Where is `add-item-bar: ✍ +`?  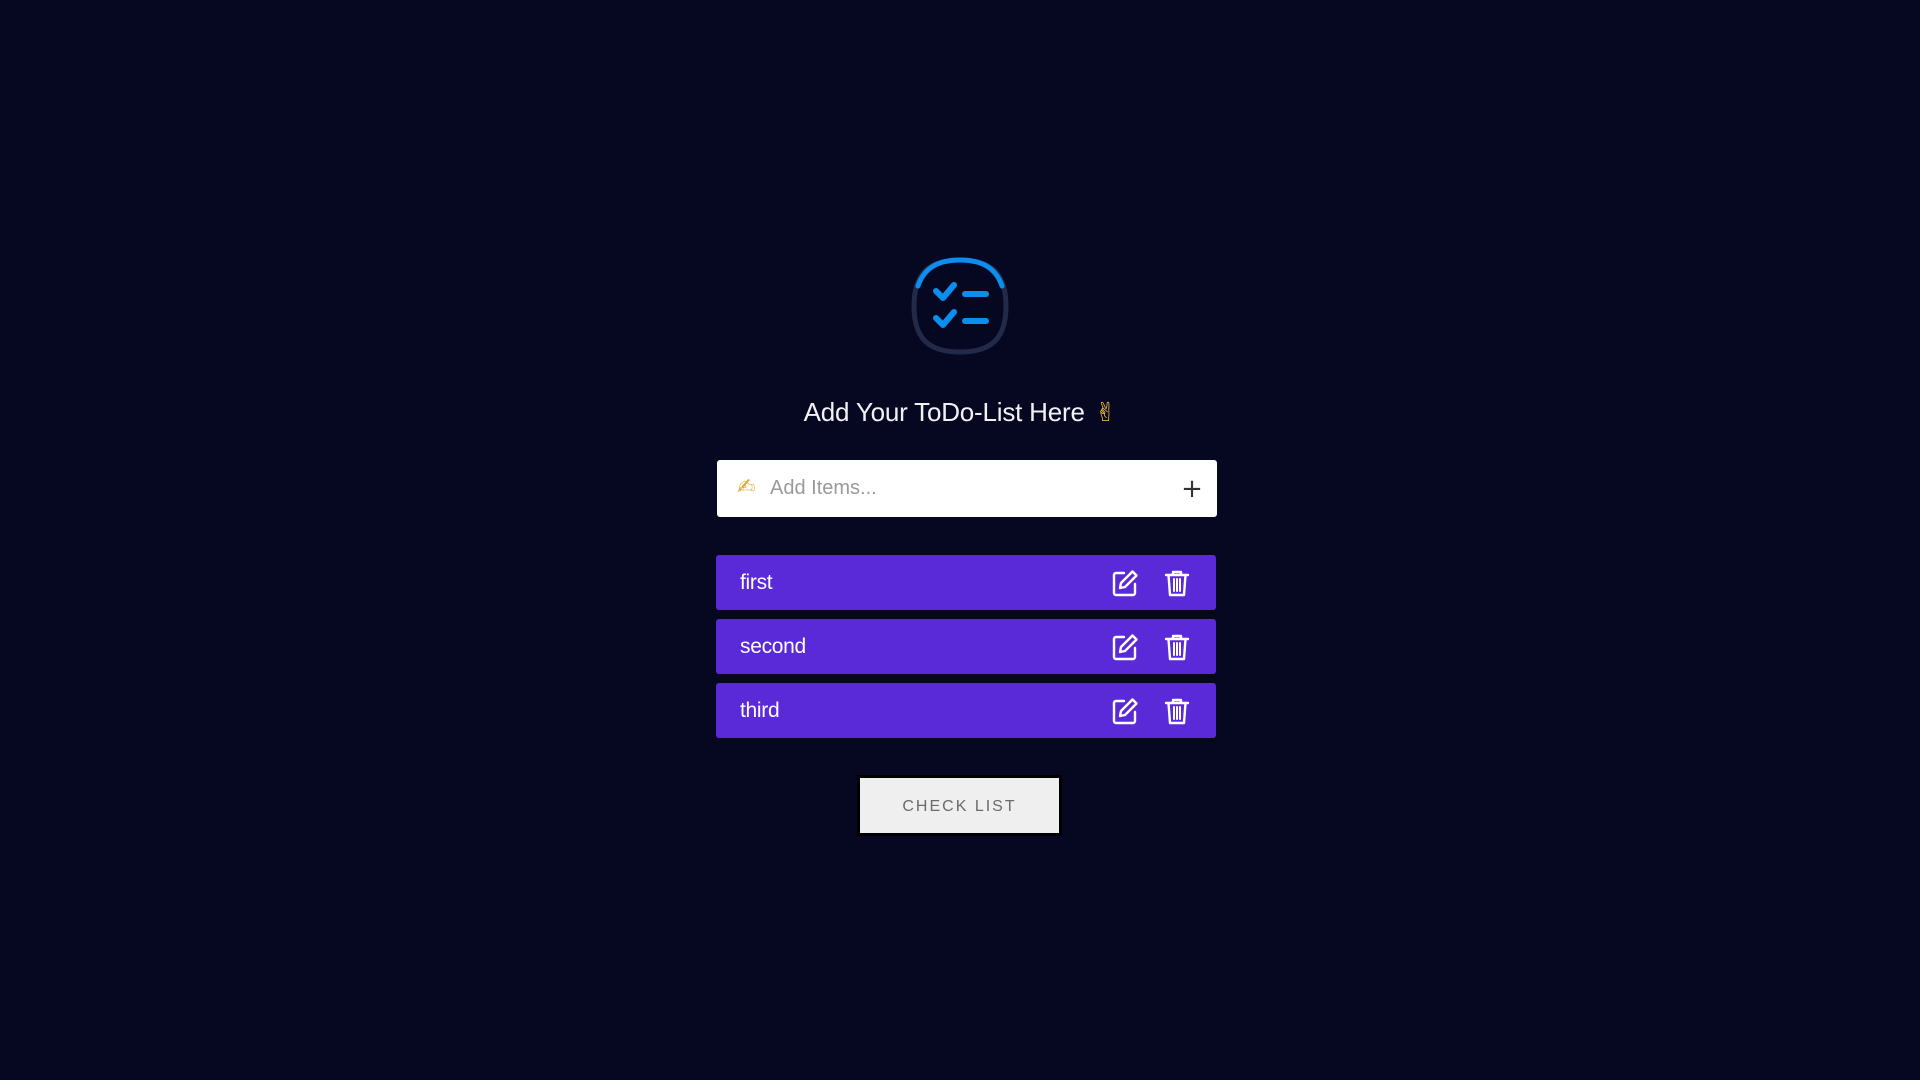 add-item-bar: ✍ + is located at coordinates (967, 488).